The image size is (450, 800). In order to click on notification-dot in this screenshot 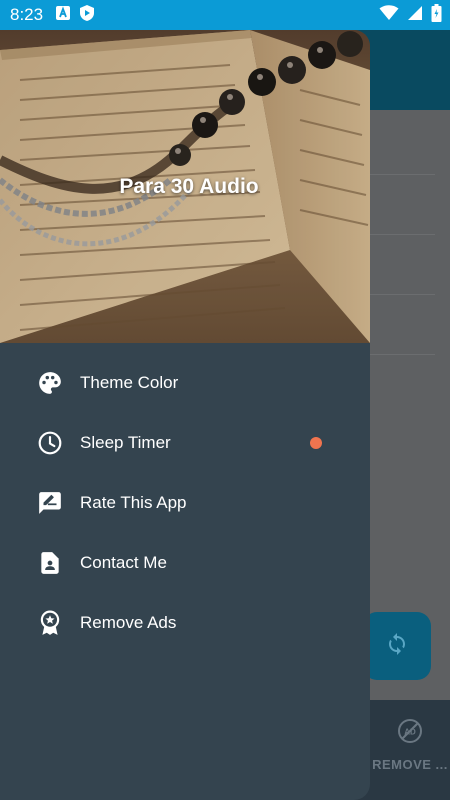, I will do `click(316, 443)`.